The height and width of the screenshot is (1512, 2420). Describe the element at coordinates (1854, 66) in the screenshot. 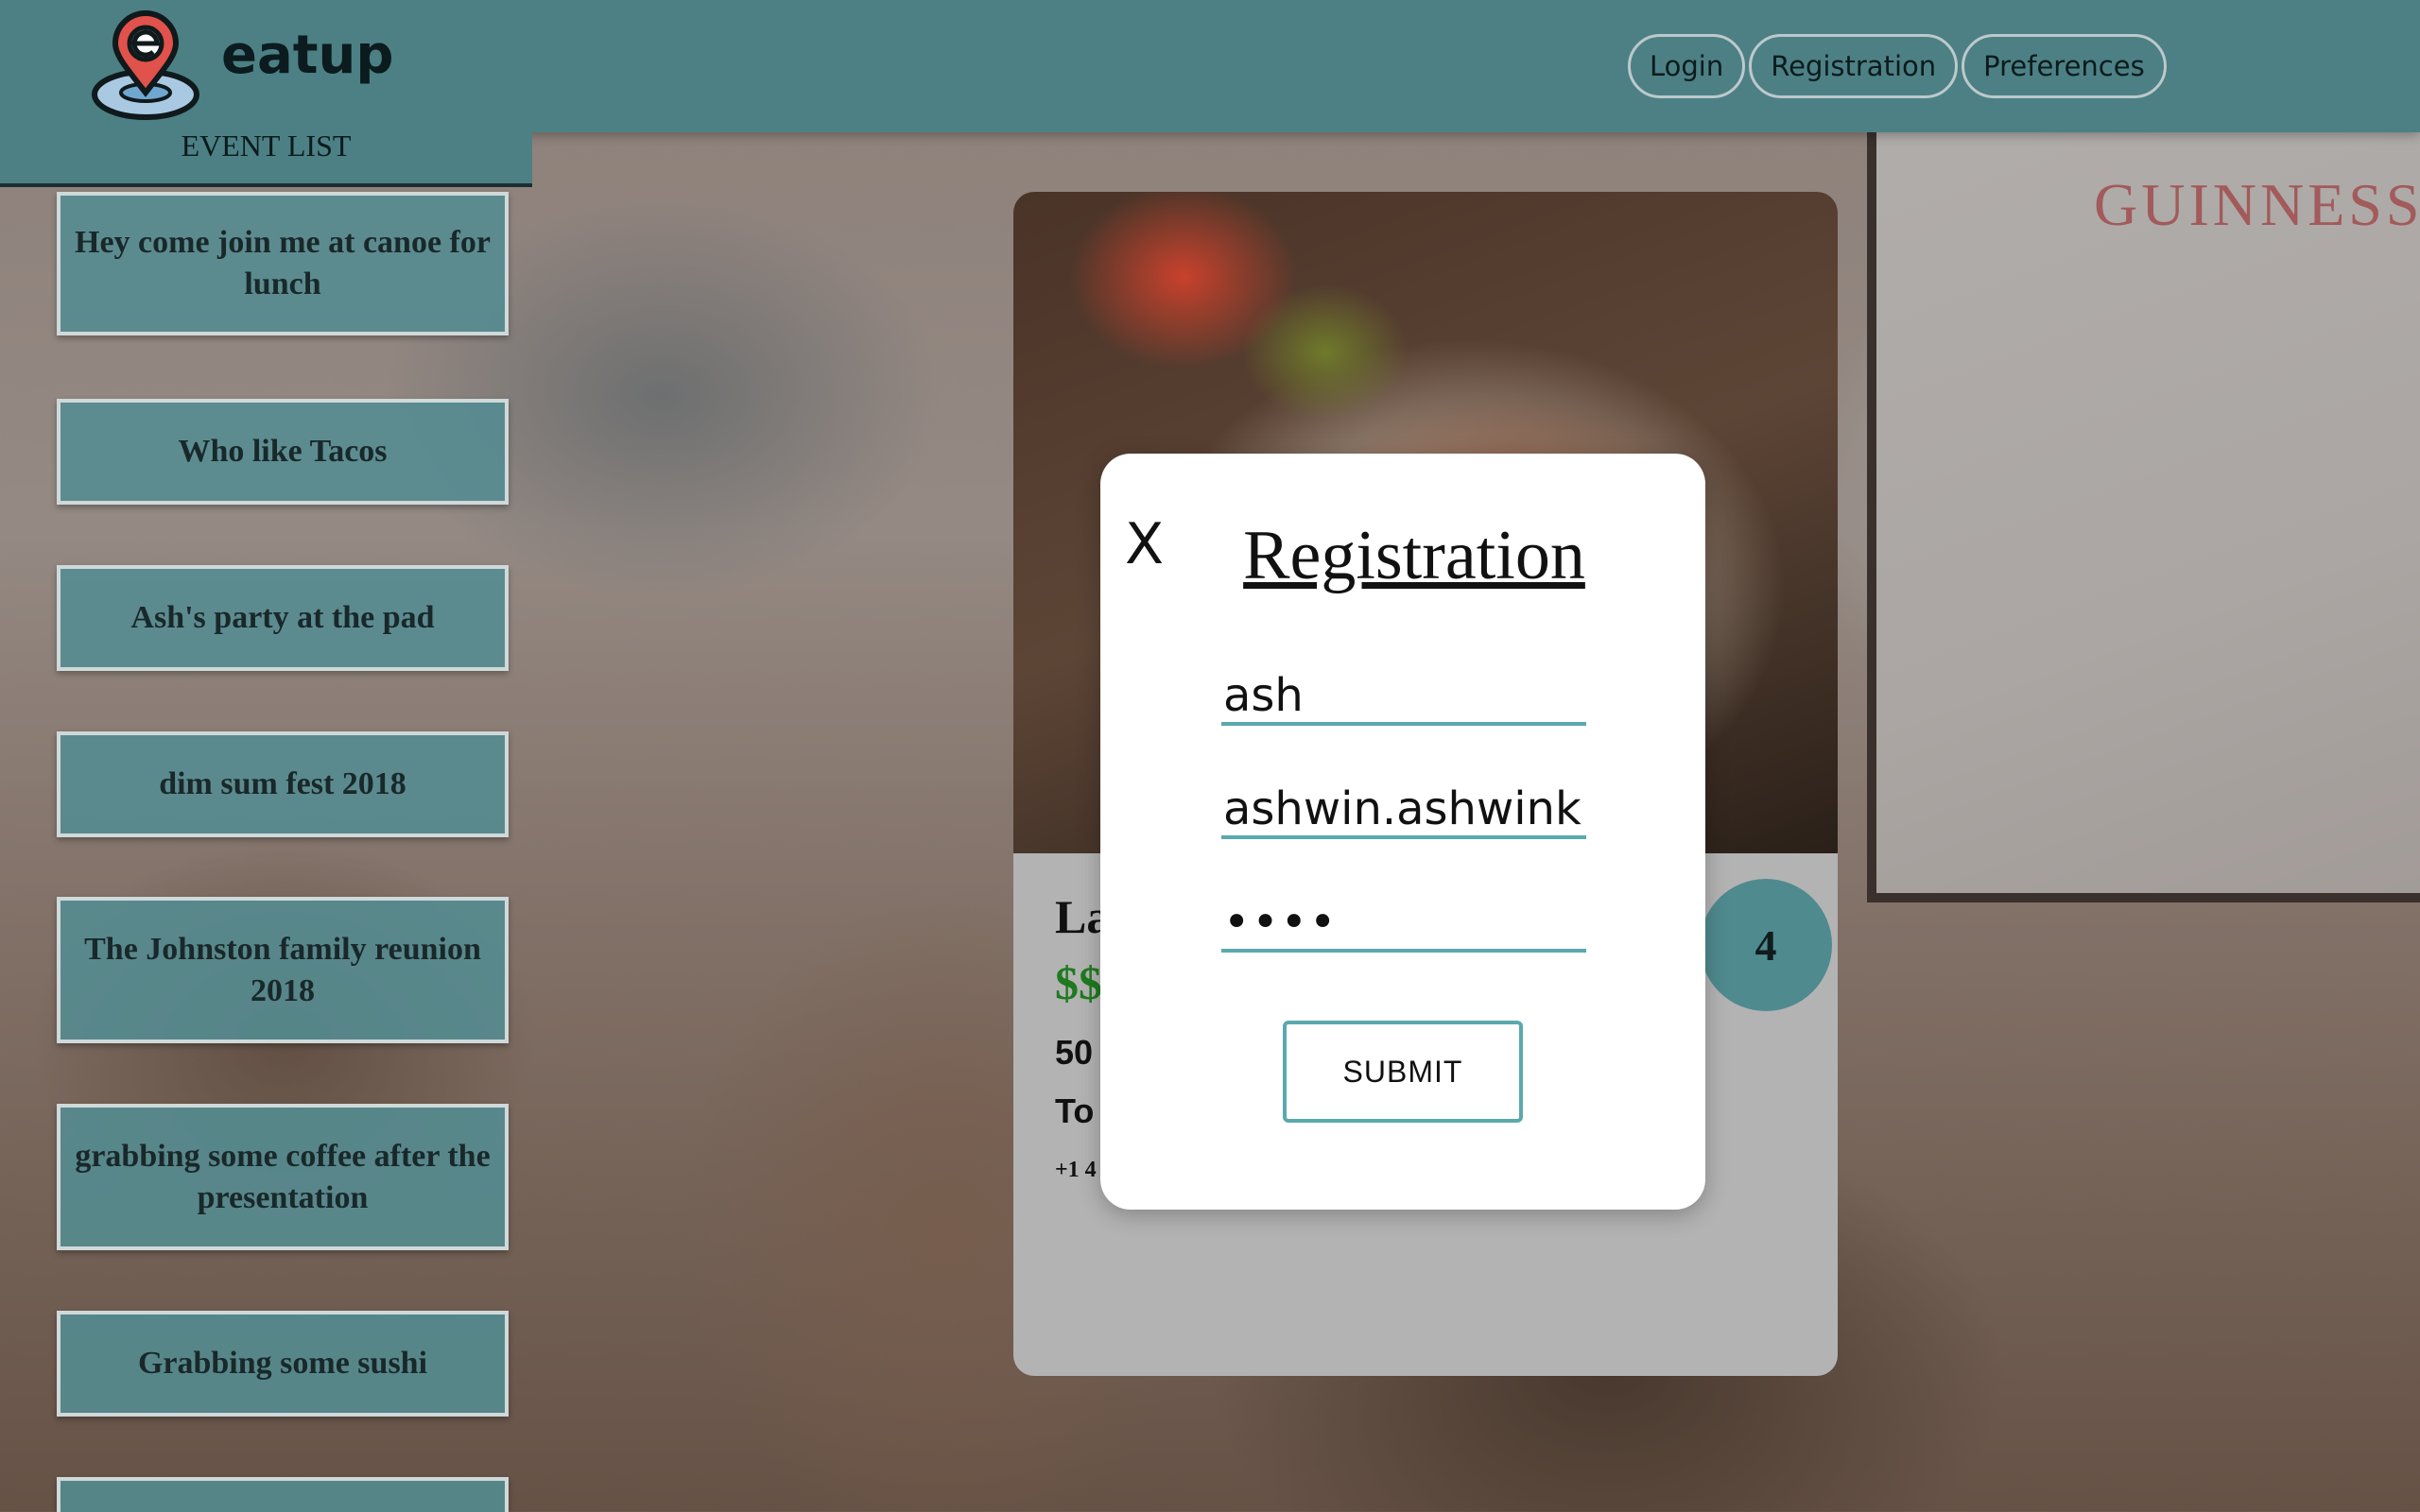

I see `registration-button: Registration` at that location.